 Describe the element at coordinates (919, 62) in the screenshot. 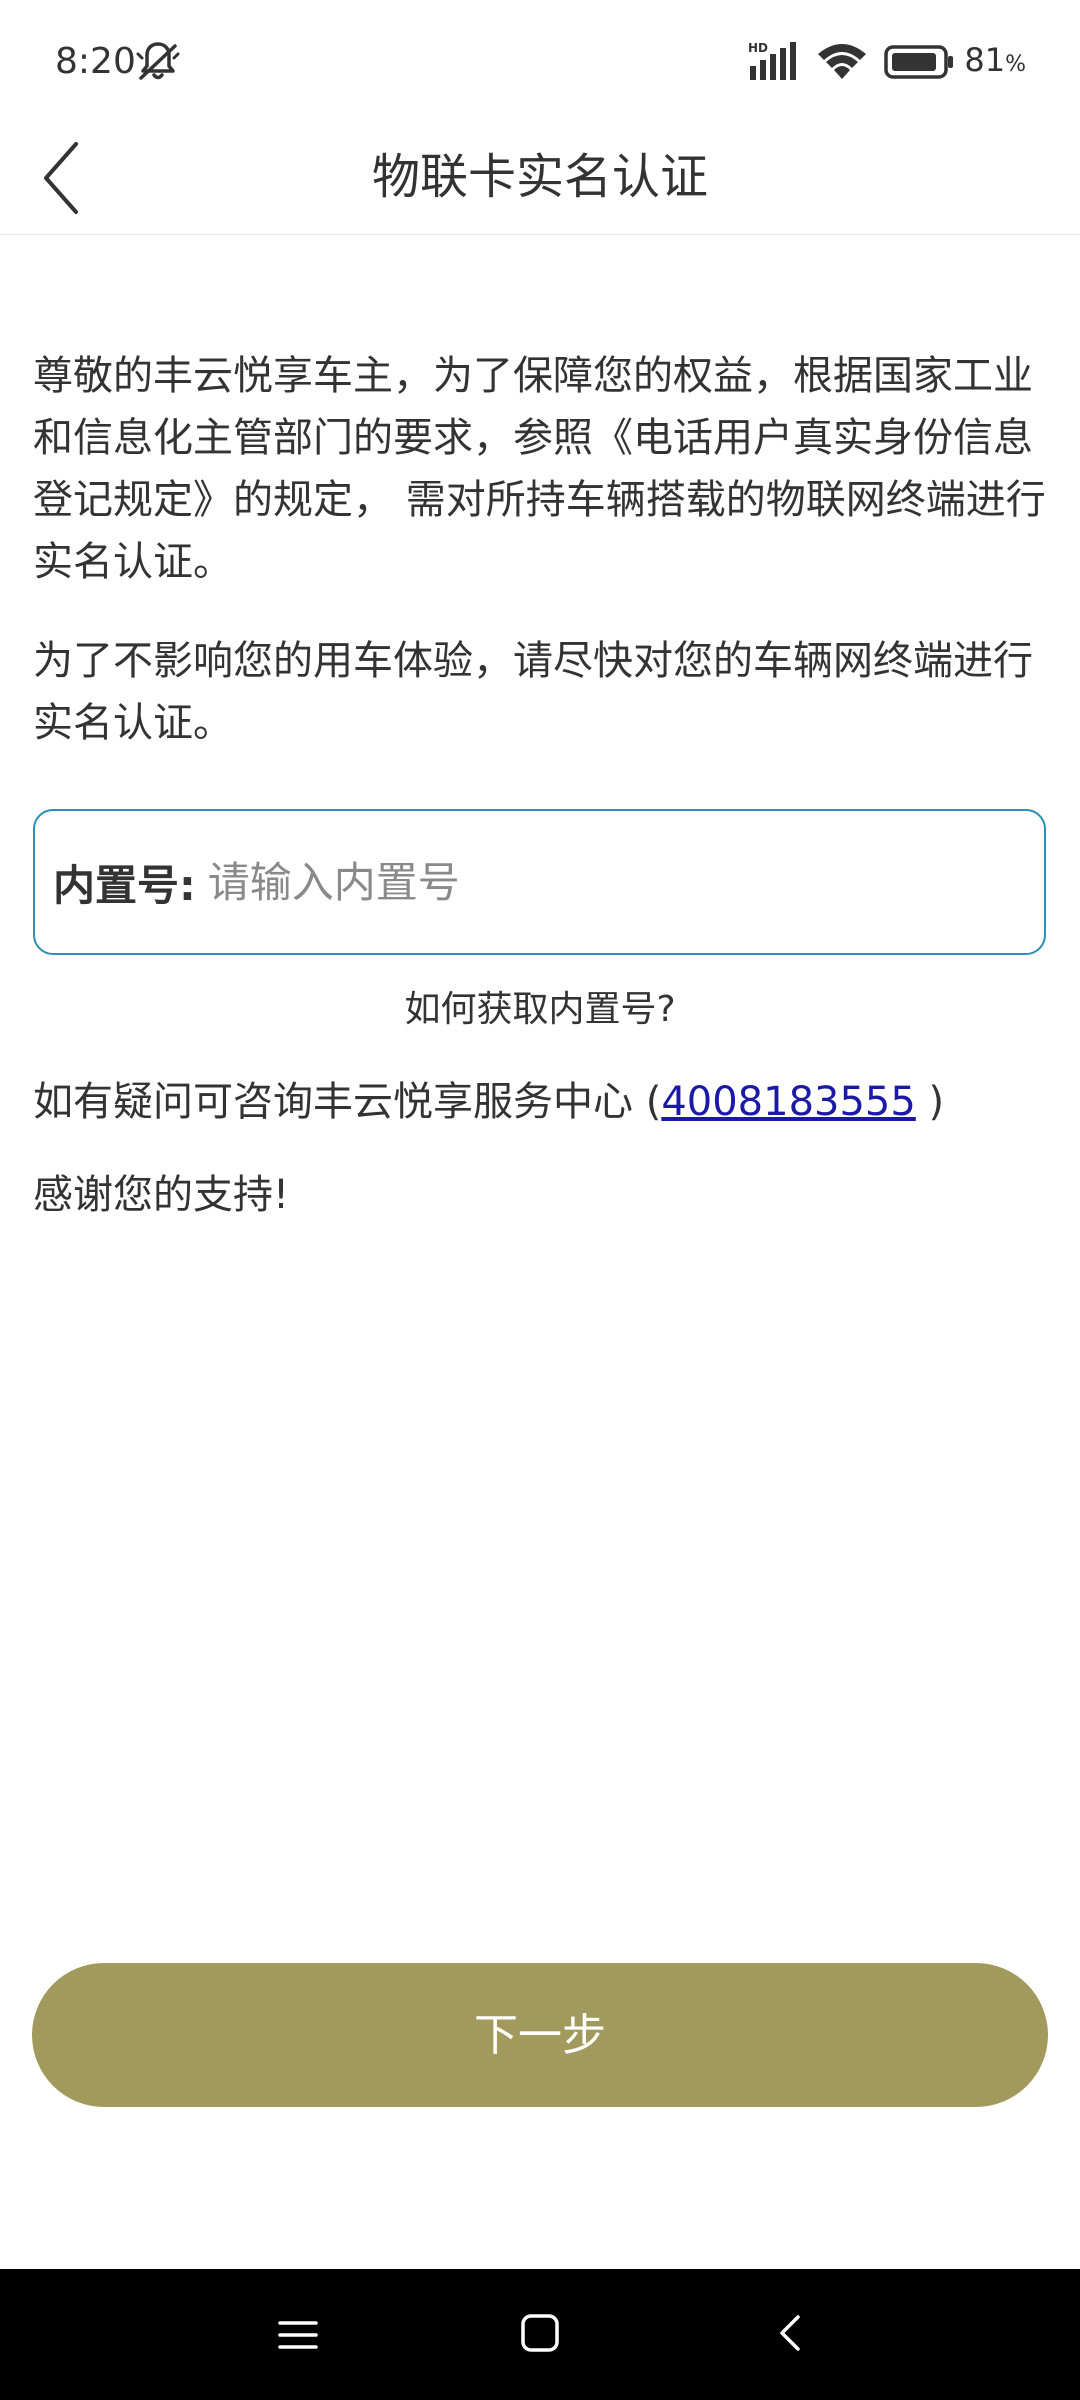

I see `battery-icon` at that location.